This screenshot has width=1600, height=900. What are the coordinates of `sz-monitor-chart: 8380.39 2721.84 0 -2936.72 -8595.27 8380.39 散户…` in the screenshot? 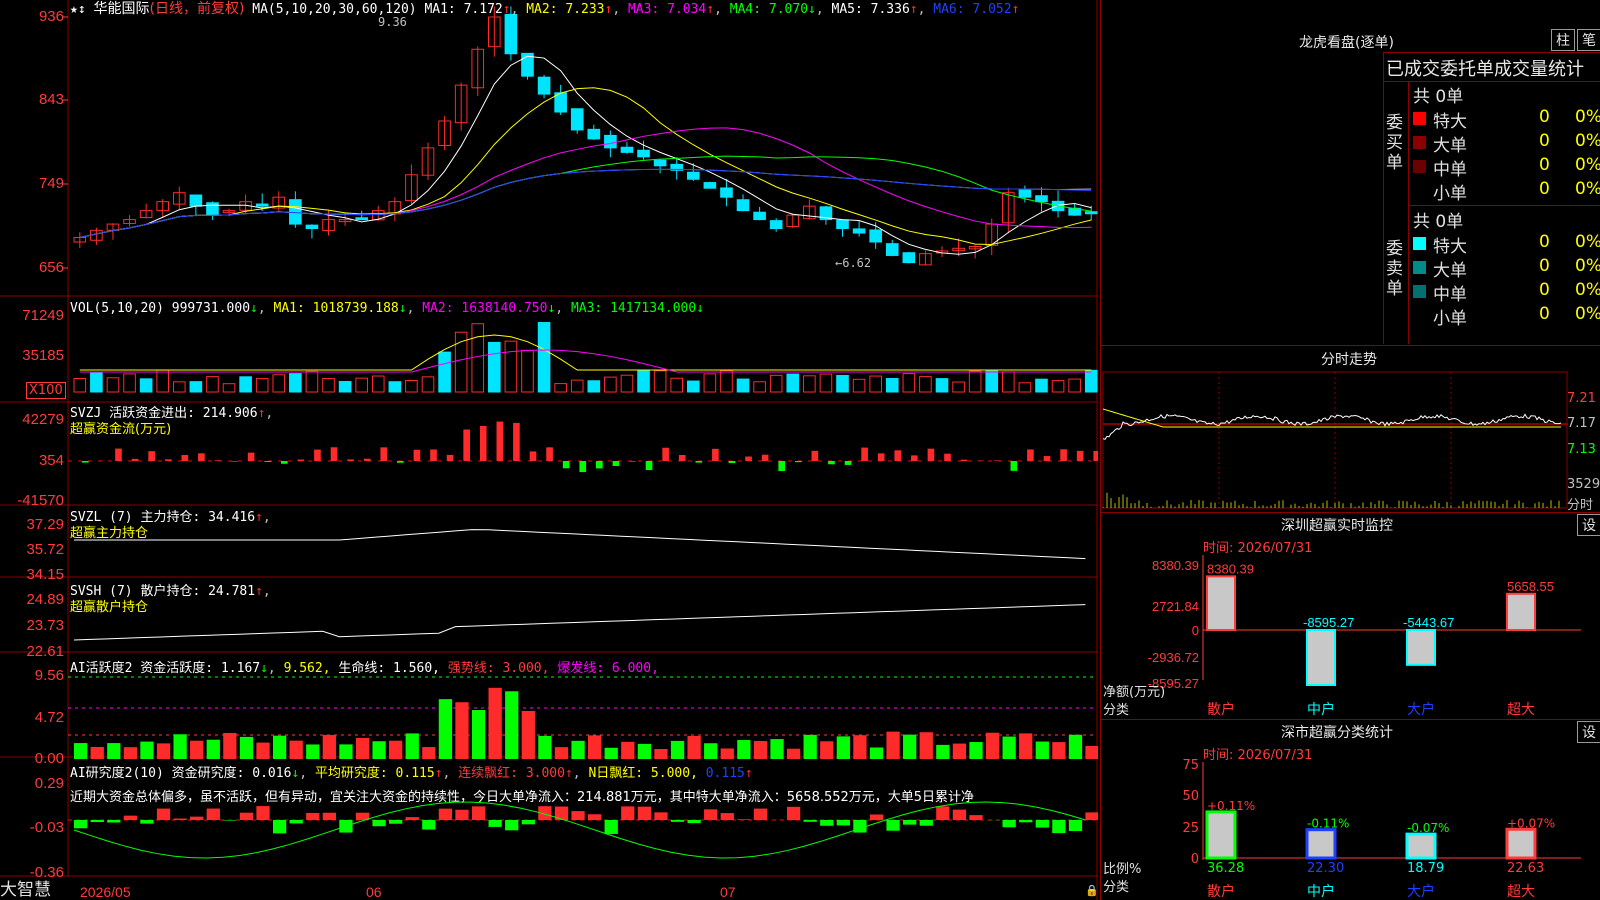 It's located at (1364, 636).